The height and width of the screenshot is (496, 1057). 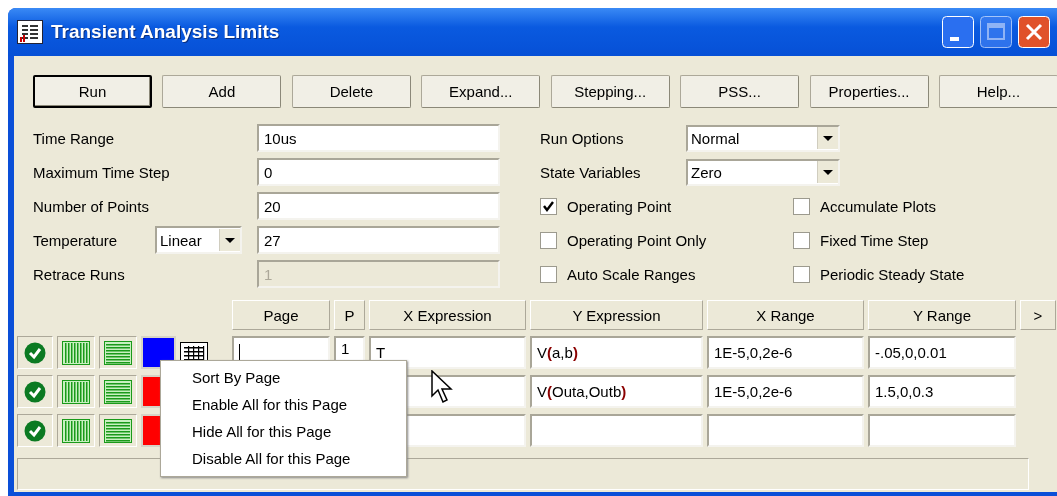 What do you see at coordinates (874, 240) in the screenshot?
I see `checkbox-label: Fixed Time Step` at bounding box center [874, 240].